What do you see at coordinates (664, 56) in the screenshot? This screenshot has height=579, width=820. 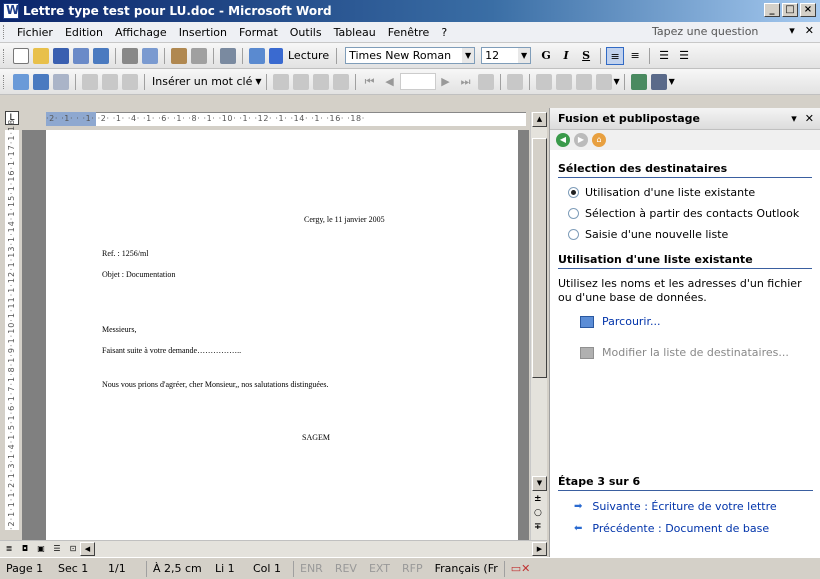 I see `numbering-button: ☰` at bounding box center [664, 56].